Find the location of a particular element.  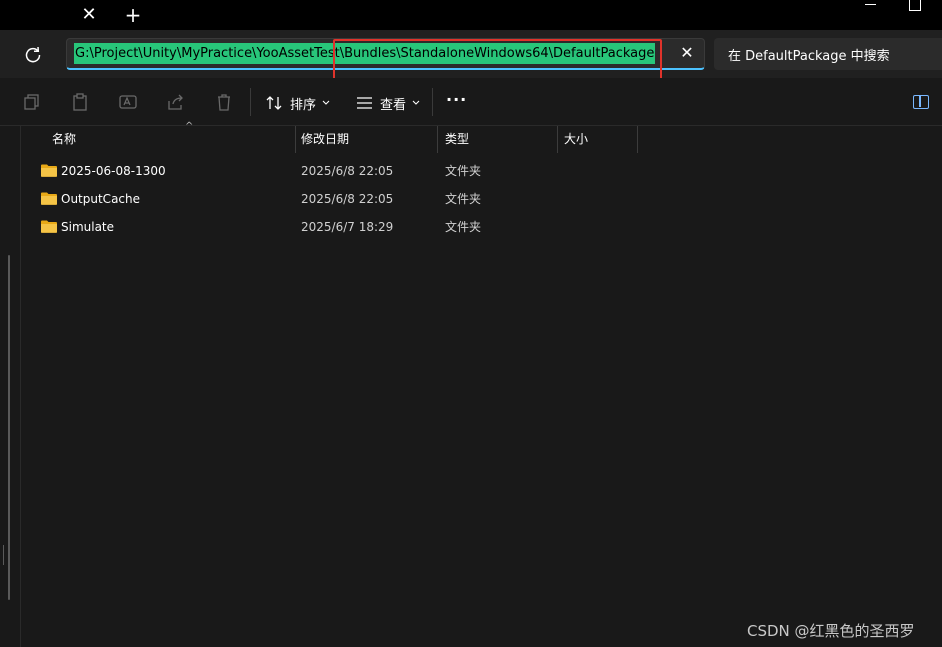

table-row: 2025-06-08-1300 2025/6/8 22:05 文件夹 is located at coordinates (471, 171).